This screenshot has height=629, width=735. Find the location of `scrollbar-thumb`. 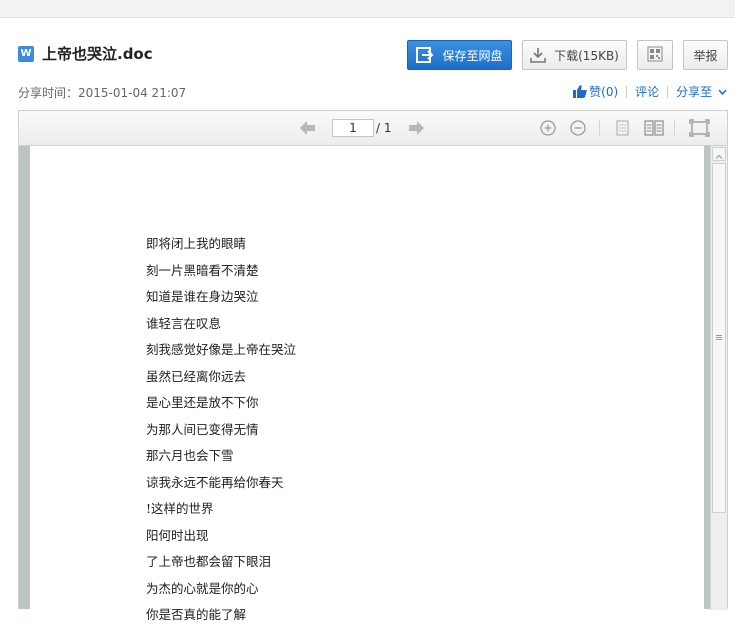

scrollbar-thumb is located at coordinates (719, 338).